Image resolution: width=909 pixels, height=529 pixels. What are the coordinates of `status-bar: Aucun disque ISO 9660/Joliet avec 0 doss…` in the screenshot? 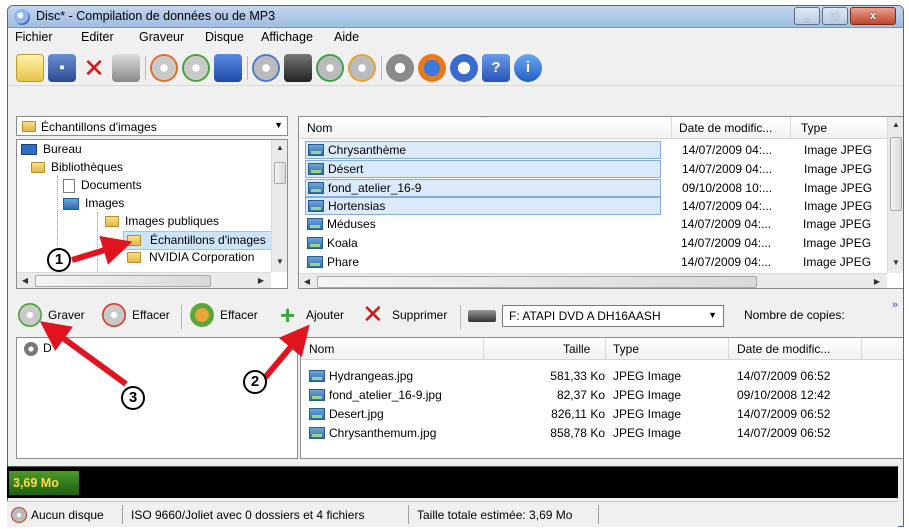 It's located at (452, 514).